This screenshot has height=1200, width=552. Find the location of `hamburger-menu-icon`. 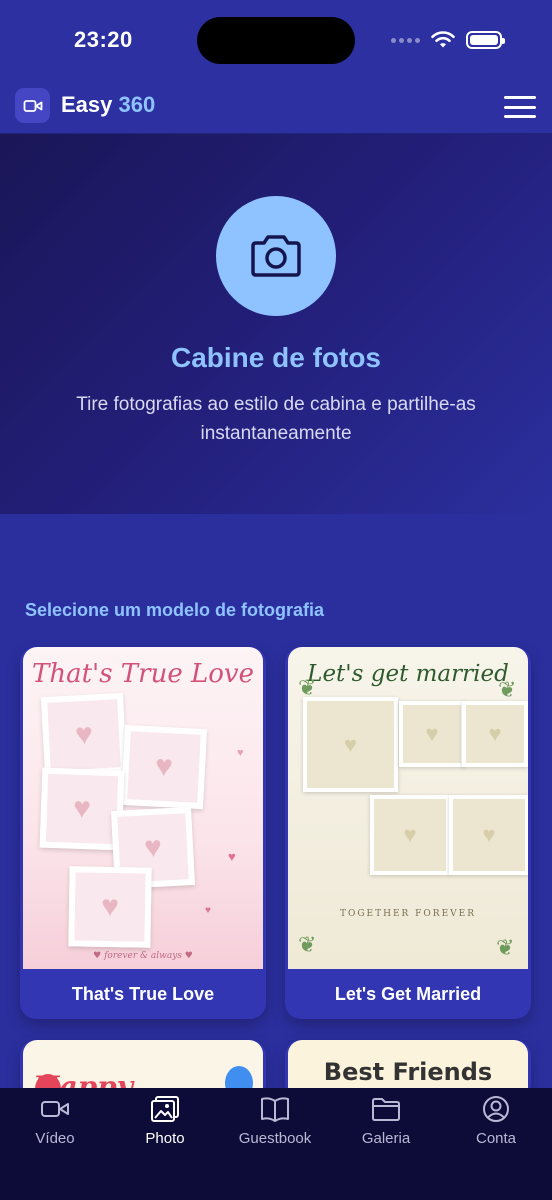

hamburger-menu-icon is located at coordinates (520, 107).